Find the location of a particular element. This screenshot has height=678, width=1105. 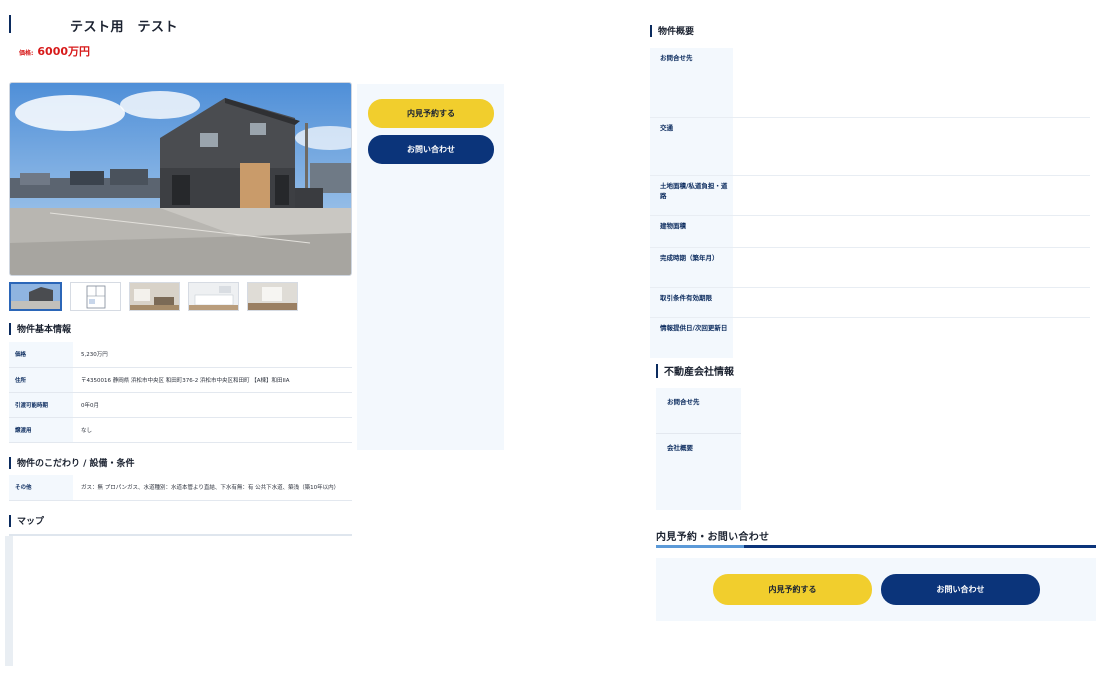

row-value: なし is located at coordinates (212, 430).